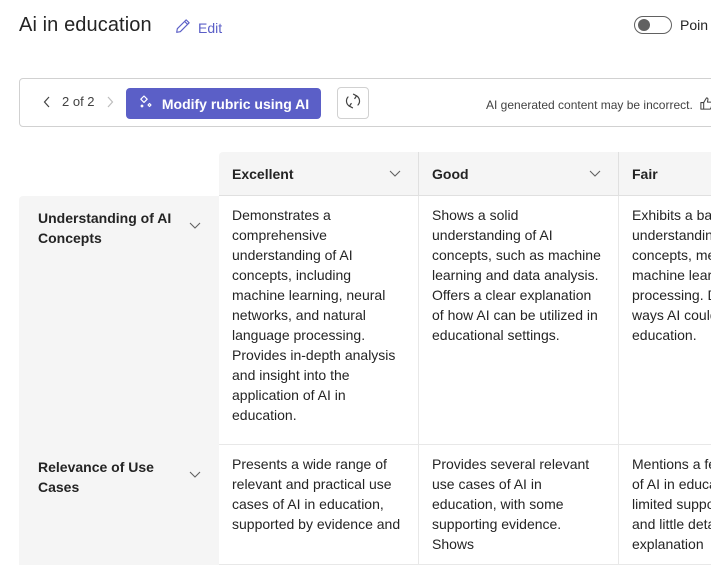 The image size is (711, 565). I want to click on chevron-left-icon, so click(47, 102).